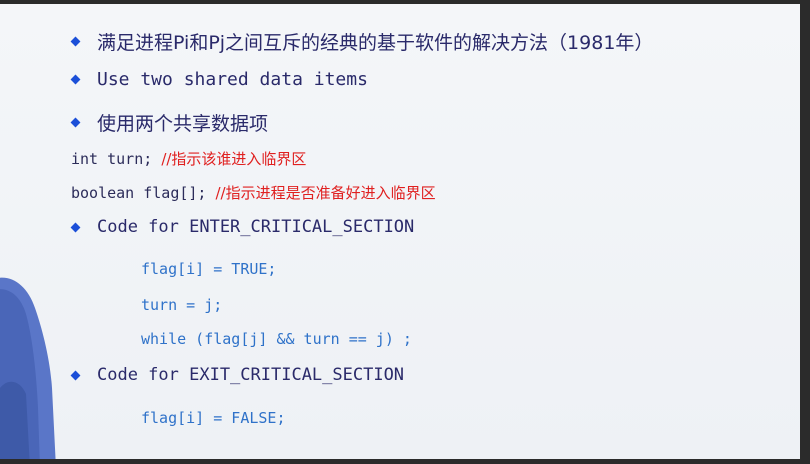 Image resolution: width=810 pixels, height=464 pixels. Describe the element at coordinates (256, 227) in the screenshot. I see `bullet-text: Code for ENTER_CRITICAL_SECTION` at that location.